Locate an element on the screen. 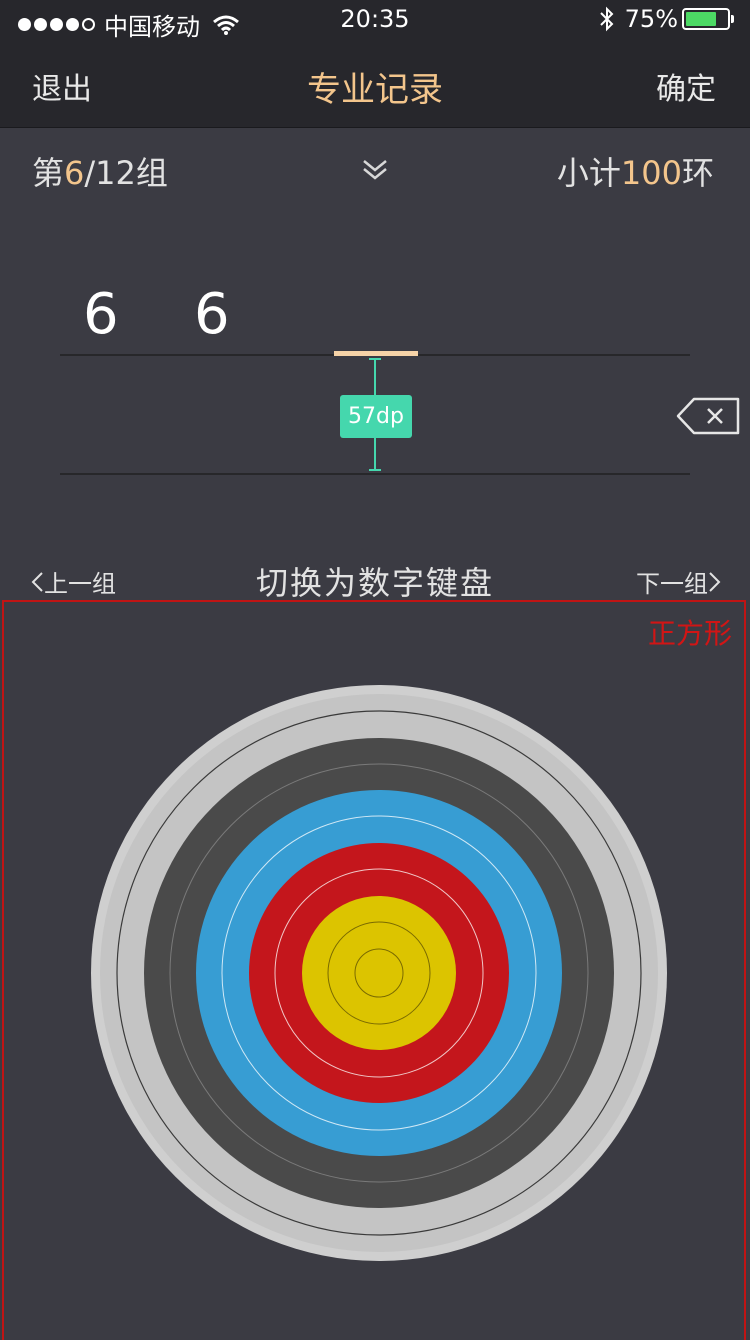 Image resolution: width=750 pixels, height=1340 pixels. group-row: 第6/12组 小计100环 is located at coordinates (375, 170).